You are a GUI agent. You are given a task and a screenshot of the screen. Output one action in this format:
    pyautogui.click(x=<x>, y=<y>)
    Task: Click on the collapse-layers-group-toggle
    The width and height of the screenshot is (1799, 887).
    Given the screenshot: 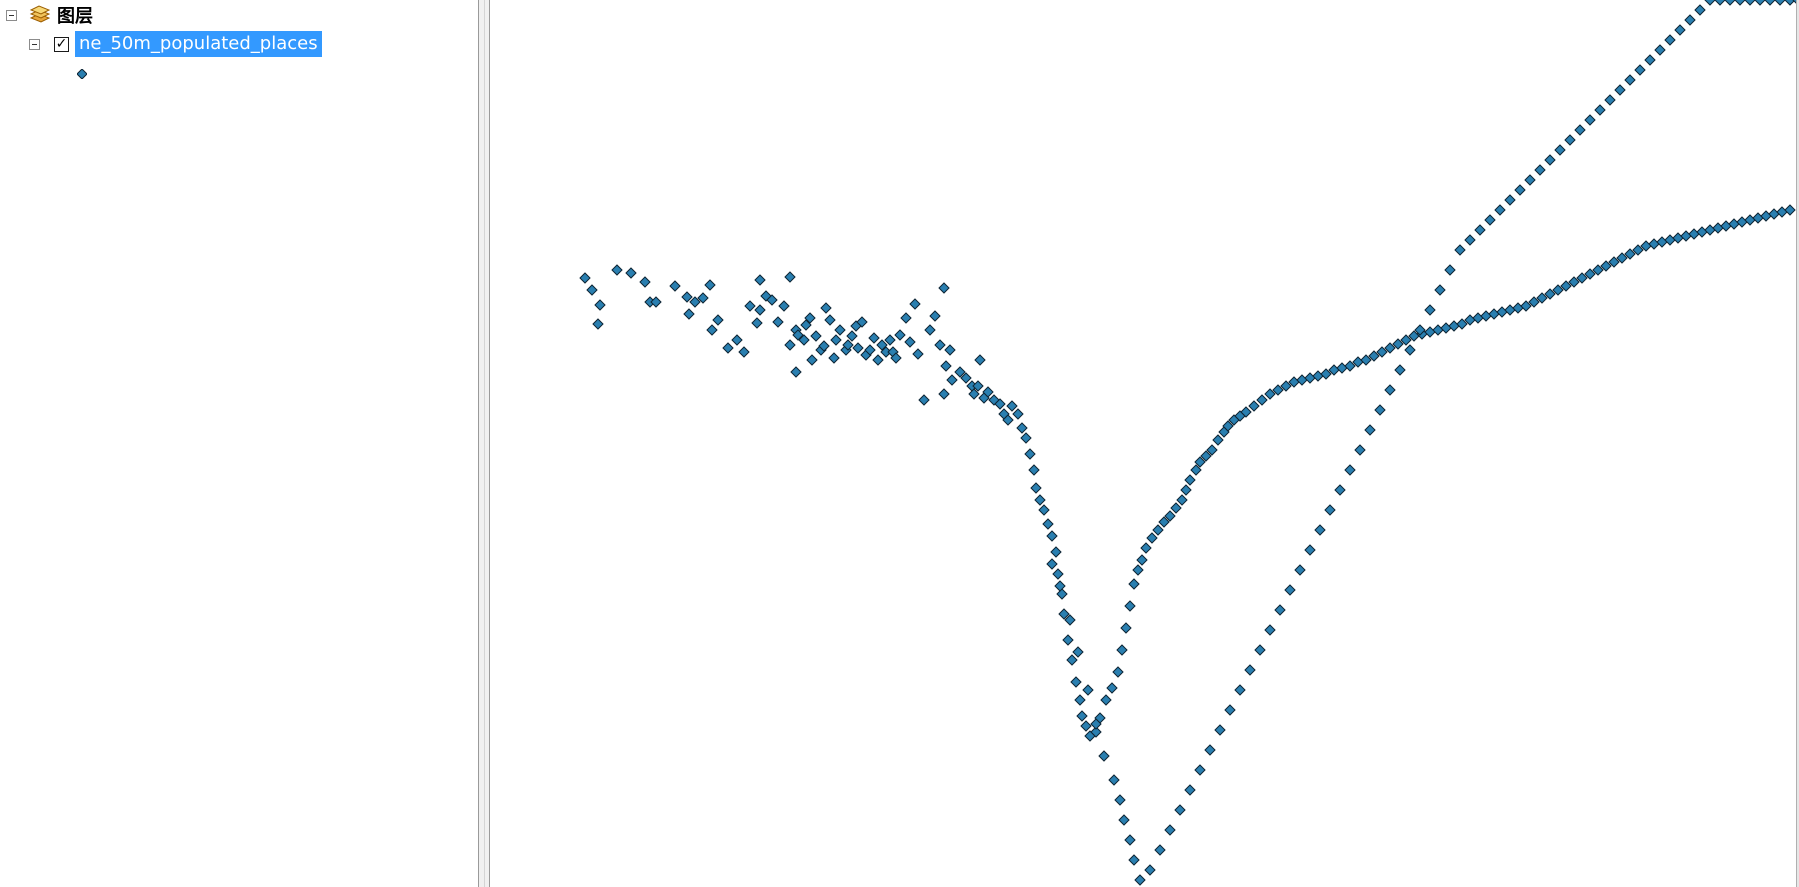 What is the action you would take?
    pyautogui.click(x=11, y=15)
    